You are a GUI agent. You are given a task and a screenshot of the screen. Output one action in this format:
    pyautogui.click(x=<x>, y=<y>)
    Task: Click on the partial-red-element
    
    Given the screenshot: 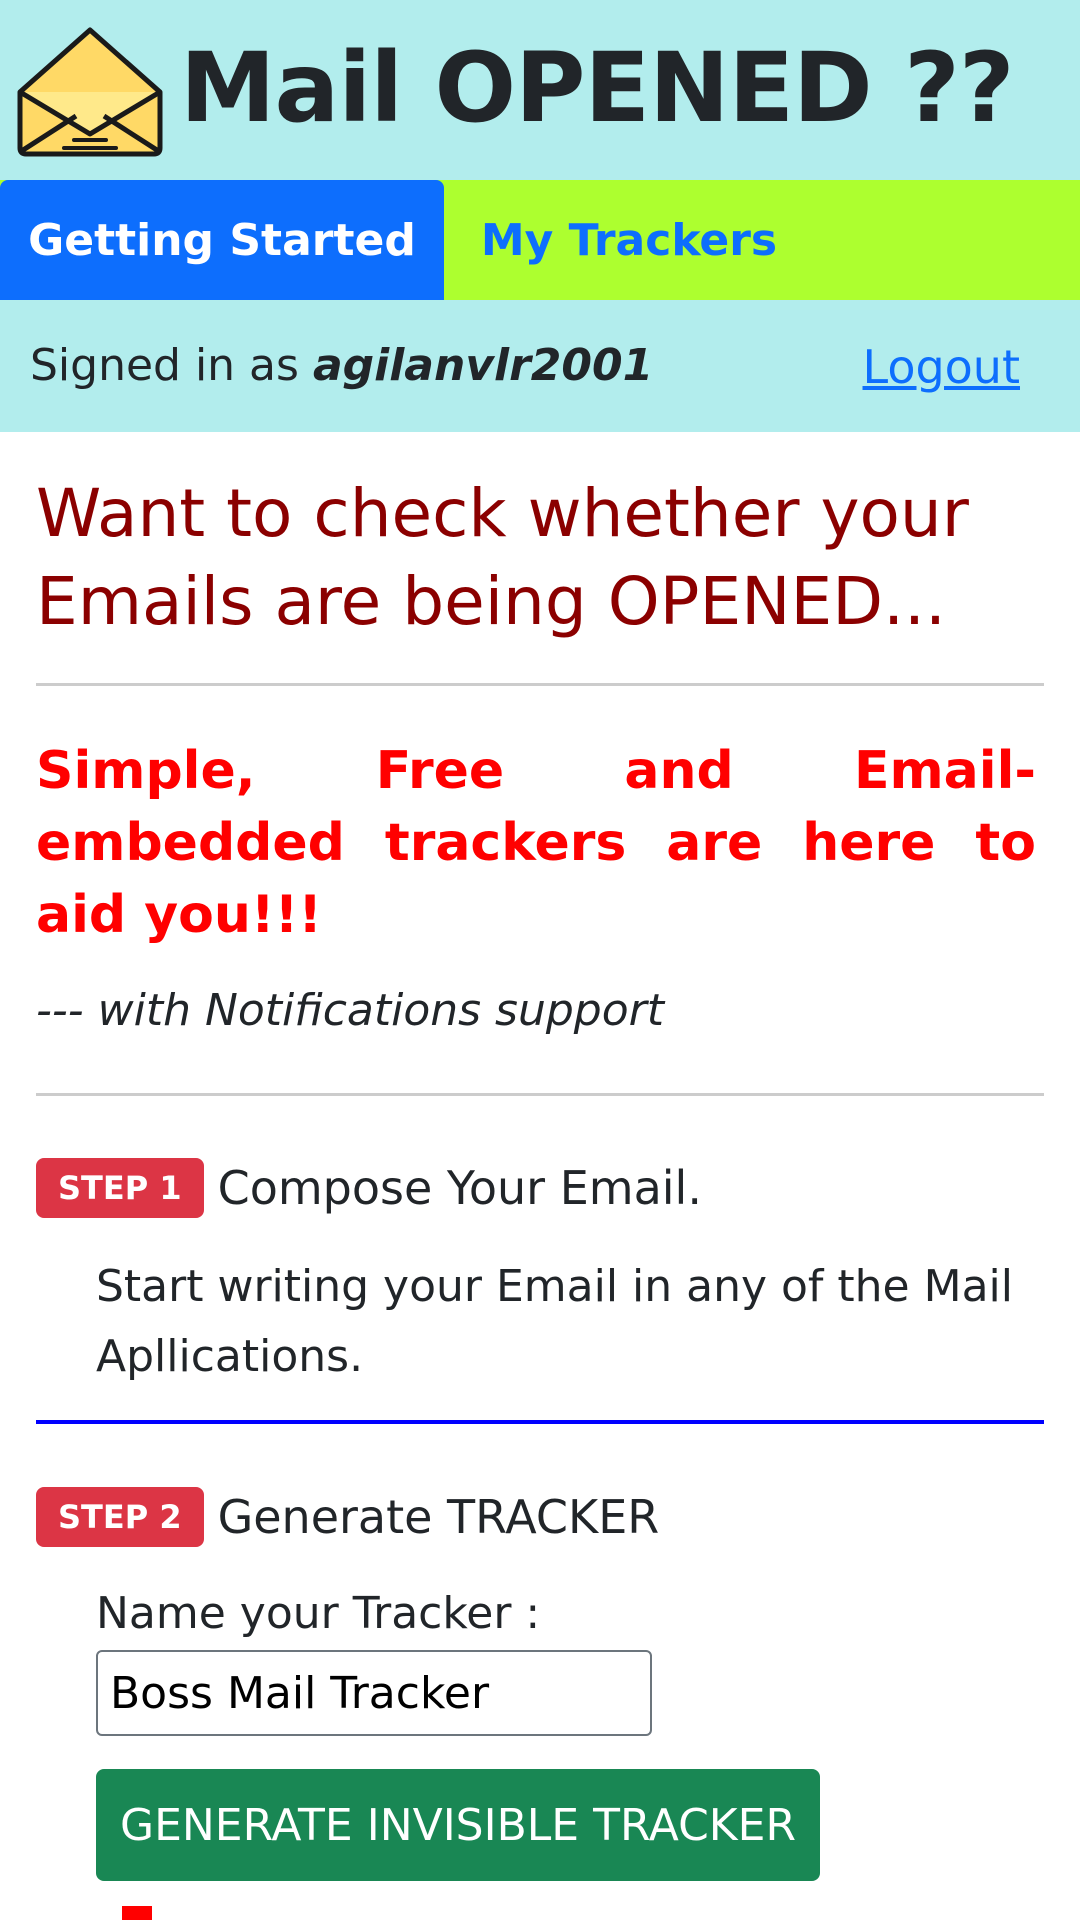 What is the action you would take?
    pyautogui.click(x=137, y=1913)
    